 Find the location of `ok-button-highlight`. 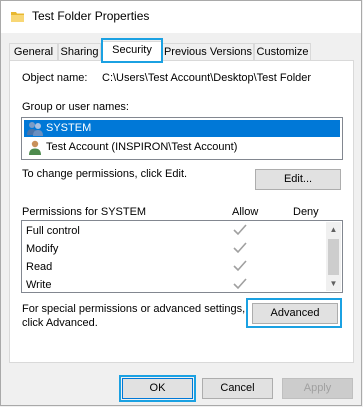

ok-button-highlight is located at coordinates (157, 388).